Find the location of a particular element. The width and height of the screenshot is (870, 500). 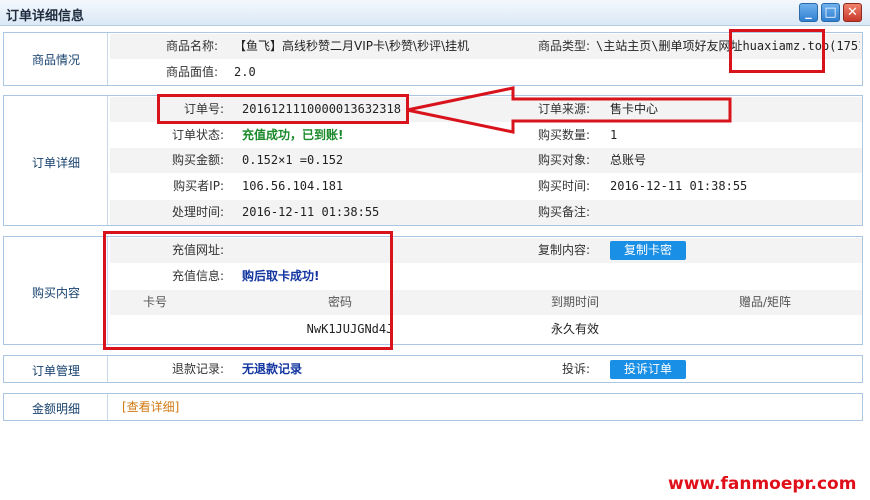

view-detail-link: [查看详细] is located at coordinates (150, 407).